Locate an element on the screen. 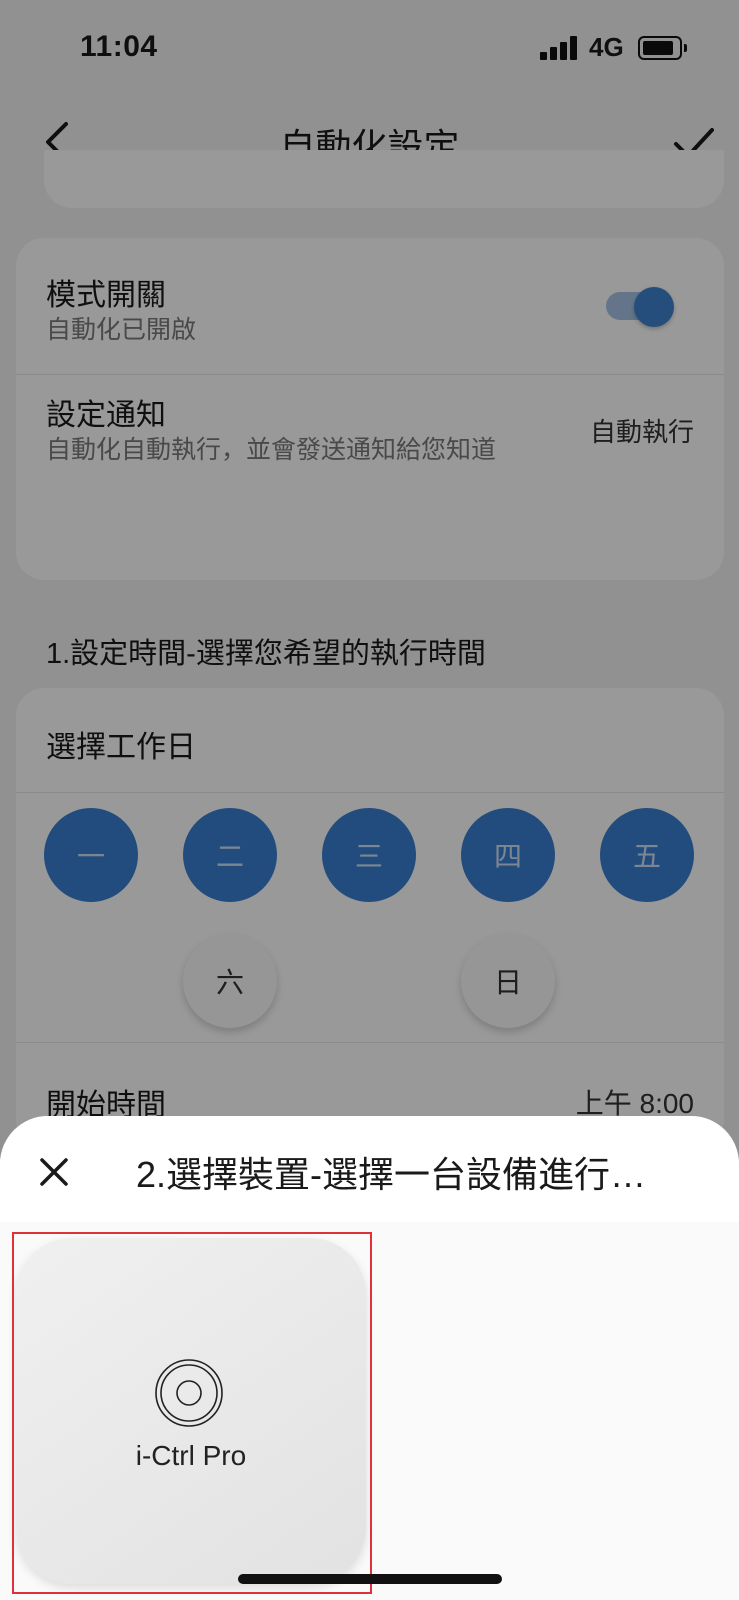  device-name: i-Ctrl Pro is located at coordinates (191, 1455).